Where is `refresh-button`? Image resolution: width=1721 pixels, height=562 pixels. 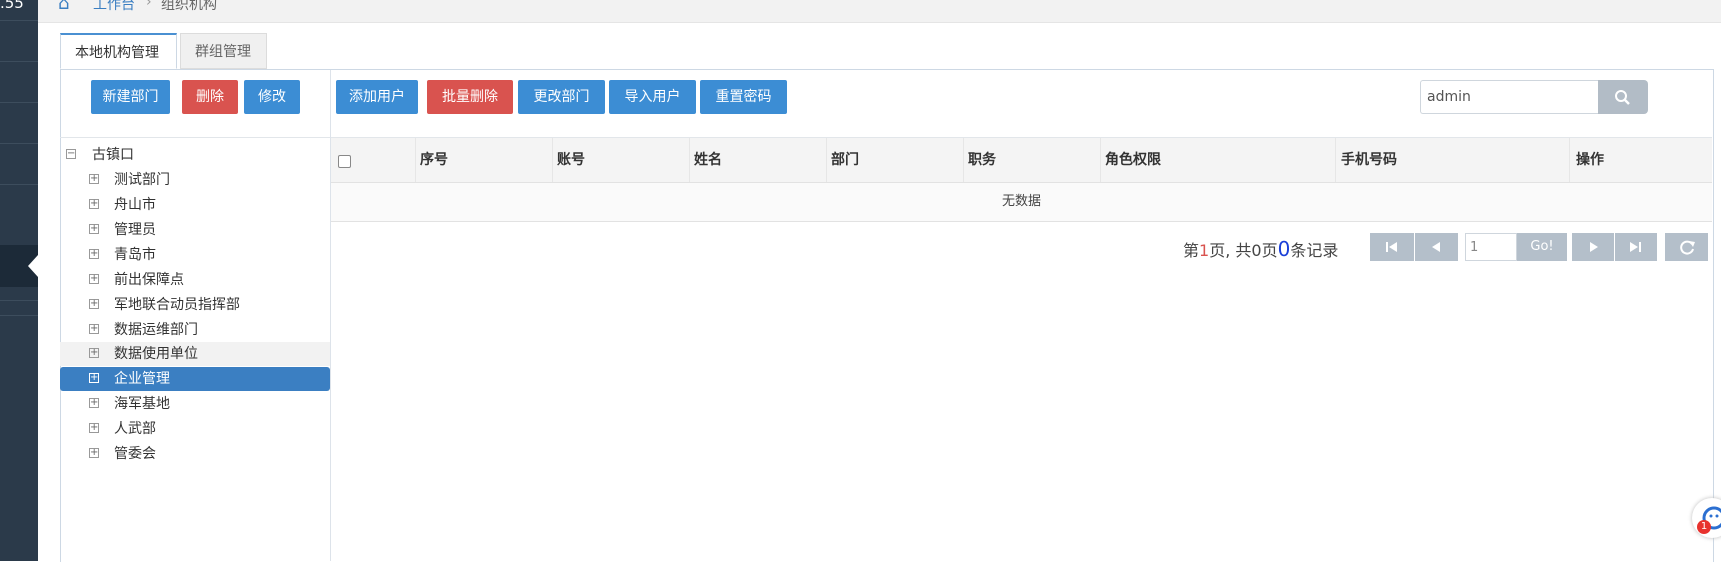 refresh-button is located at coordinates (1686, 247).